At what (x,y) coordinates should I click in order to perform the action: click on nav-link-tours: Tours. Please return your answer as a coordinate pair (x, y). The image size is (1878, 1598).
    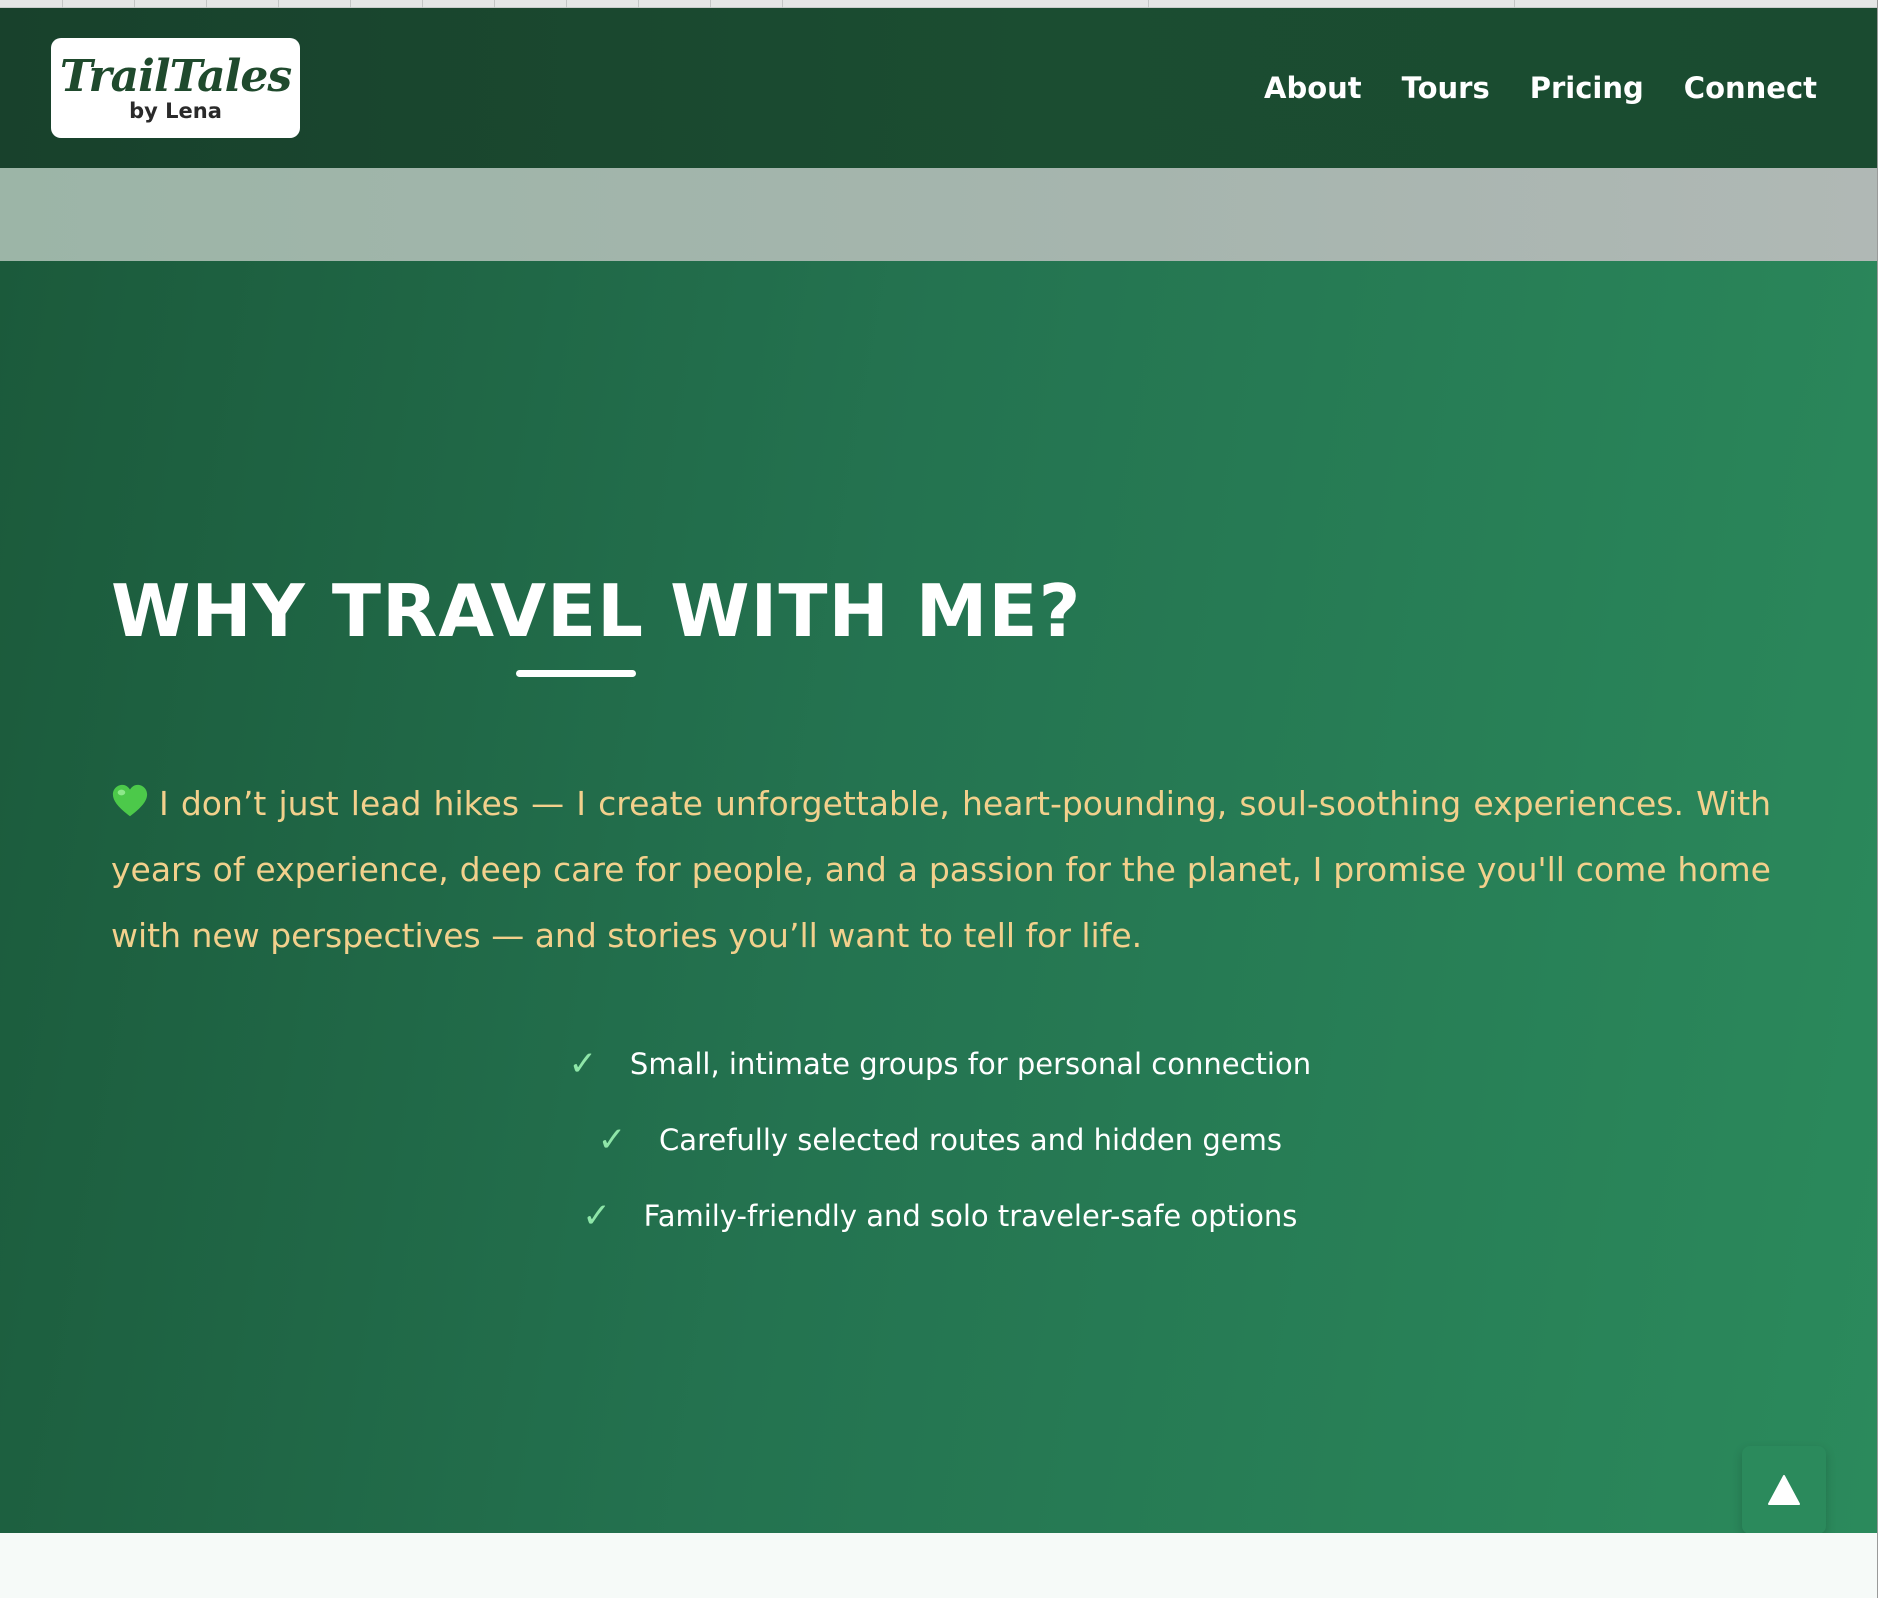
    Looking at the image, I should click on (1446, 88).